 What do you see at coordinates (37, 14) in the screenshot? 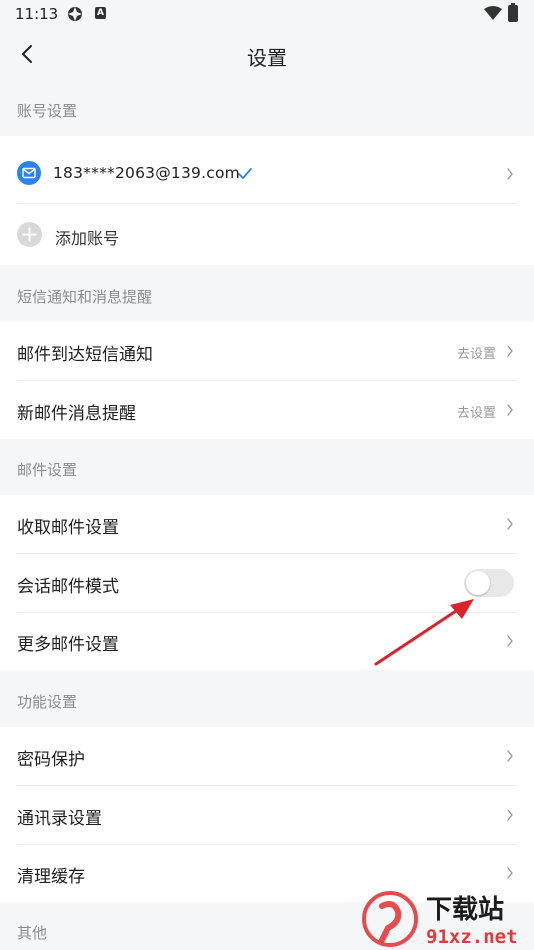
I see `status-time: 11:13` at bounding box center [37, 14].